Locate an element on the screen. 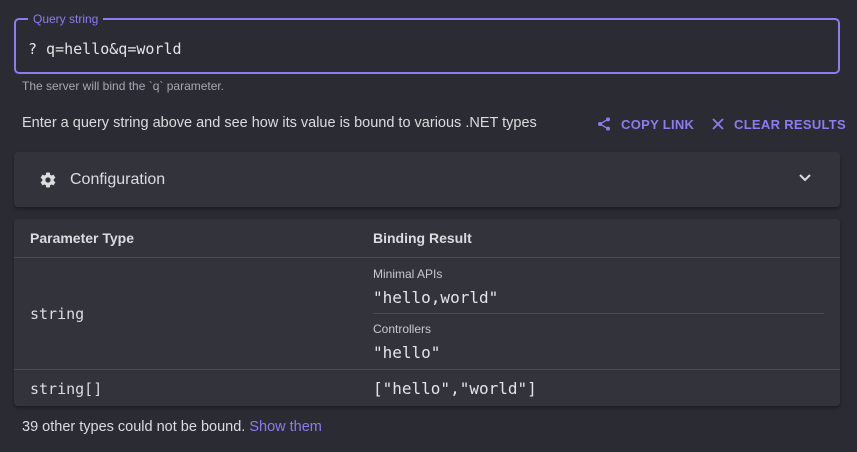  clear-results-label: CLEAR RESULTS is located at coordinates (790, 124).